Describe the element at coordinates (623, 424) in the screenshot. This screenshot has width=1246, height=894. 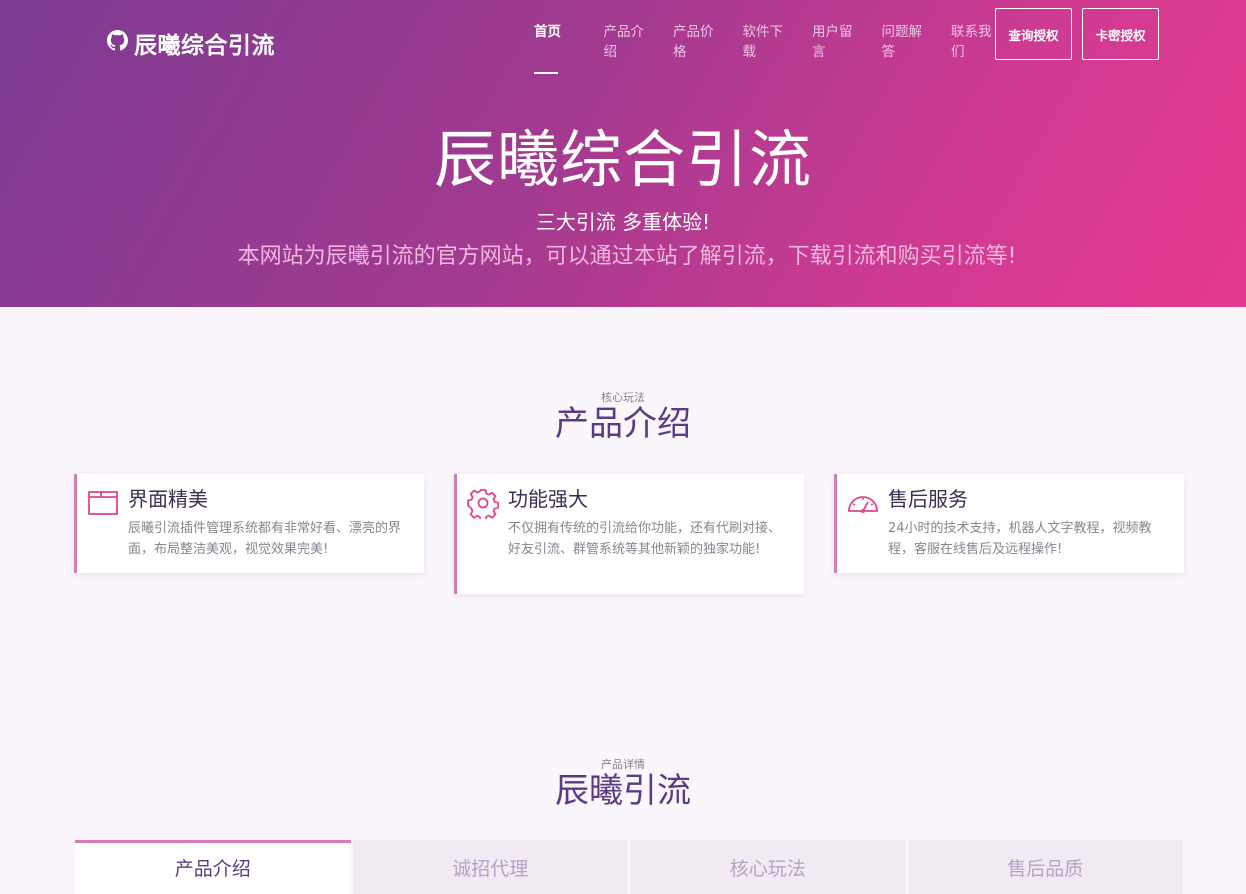
I see `intro-title: 产品介绍` at that location.